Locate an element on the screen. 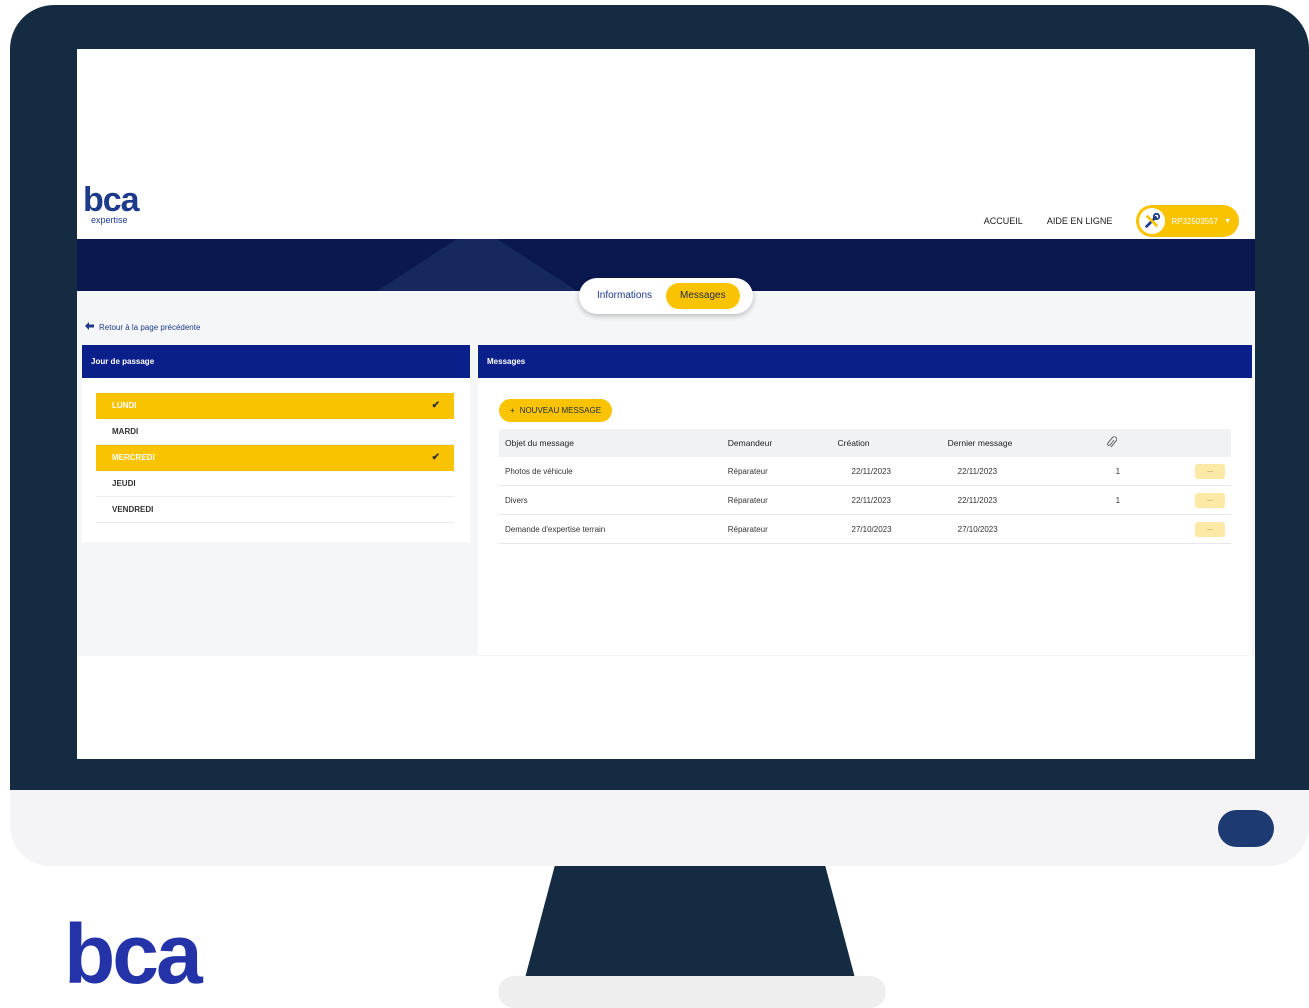  monitor-chin is located at coordinates (659, 828).